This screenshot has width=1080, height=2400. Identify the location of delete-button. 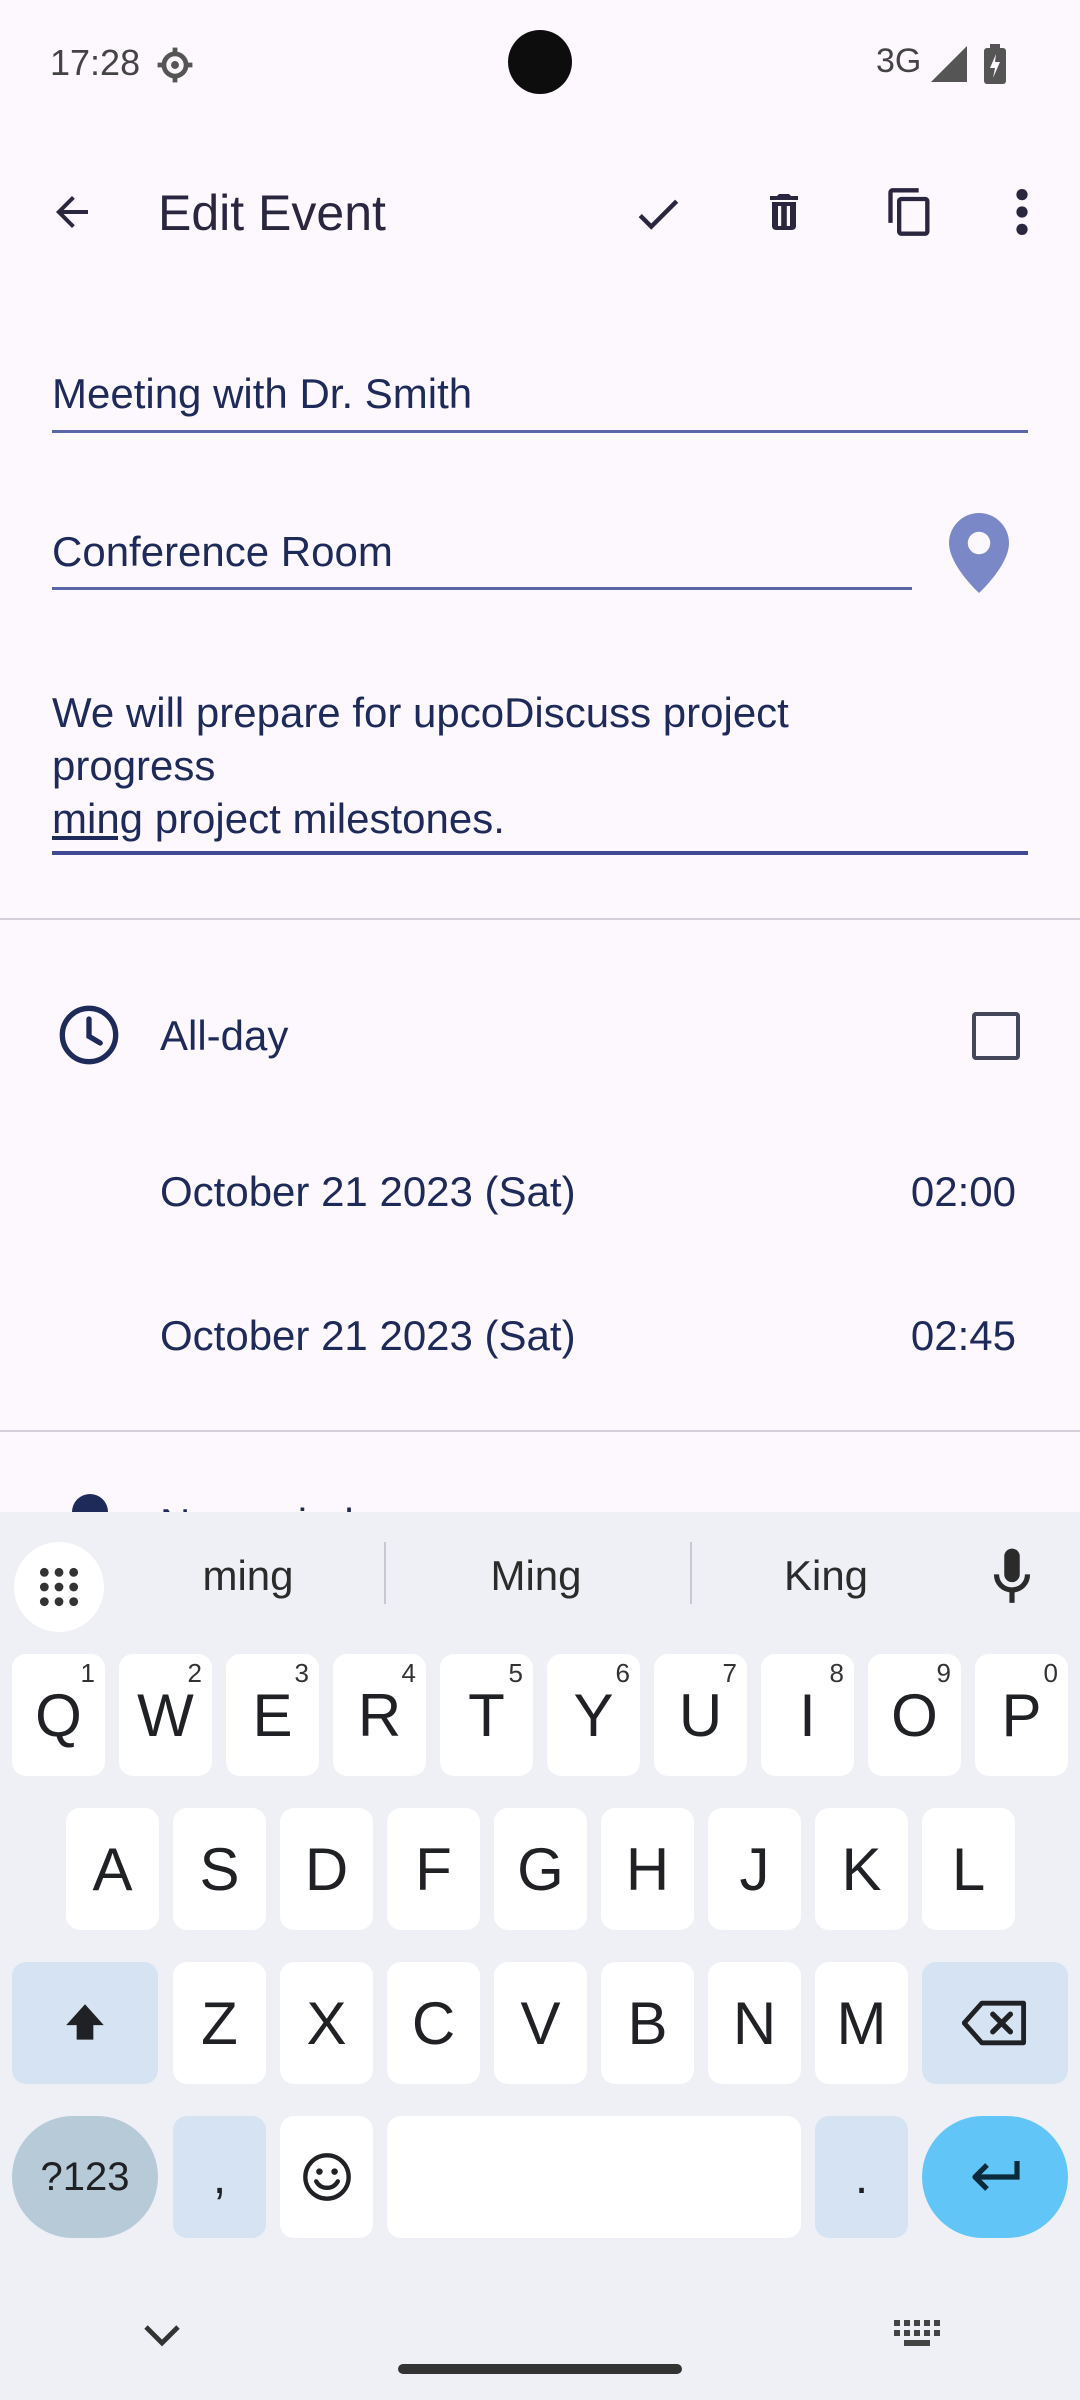
(784, 212).